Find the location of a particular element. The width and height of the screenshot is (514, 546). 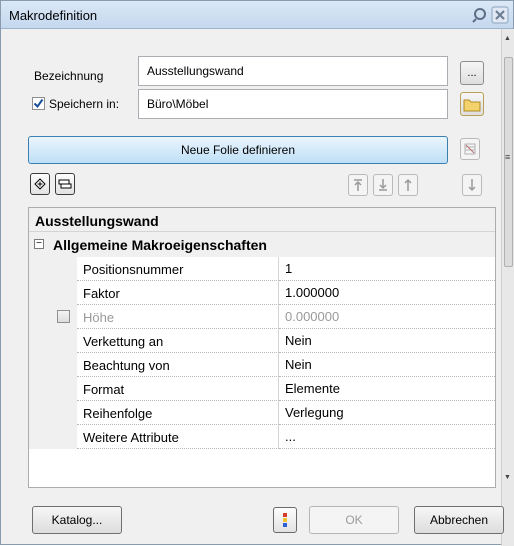

property-value: Verlegung is located at coordinates (387, 413).